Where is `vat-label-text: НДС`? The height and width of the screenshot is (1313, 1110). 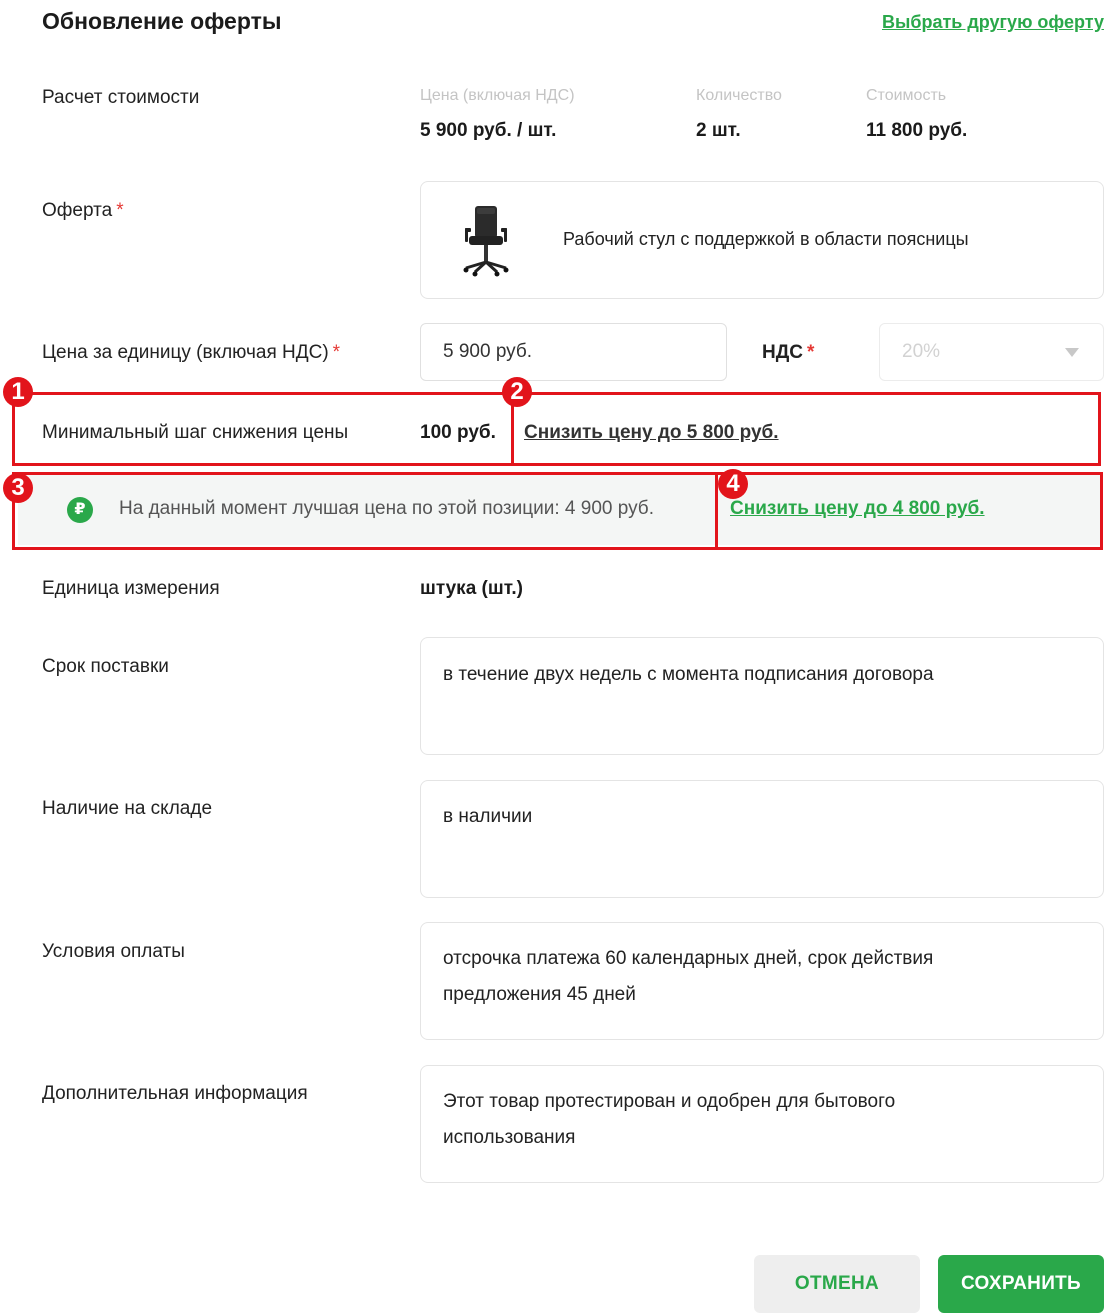
vat-label-text: НДС is located at coordinates (782, 352).